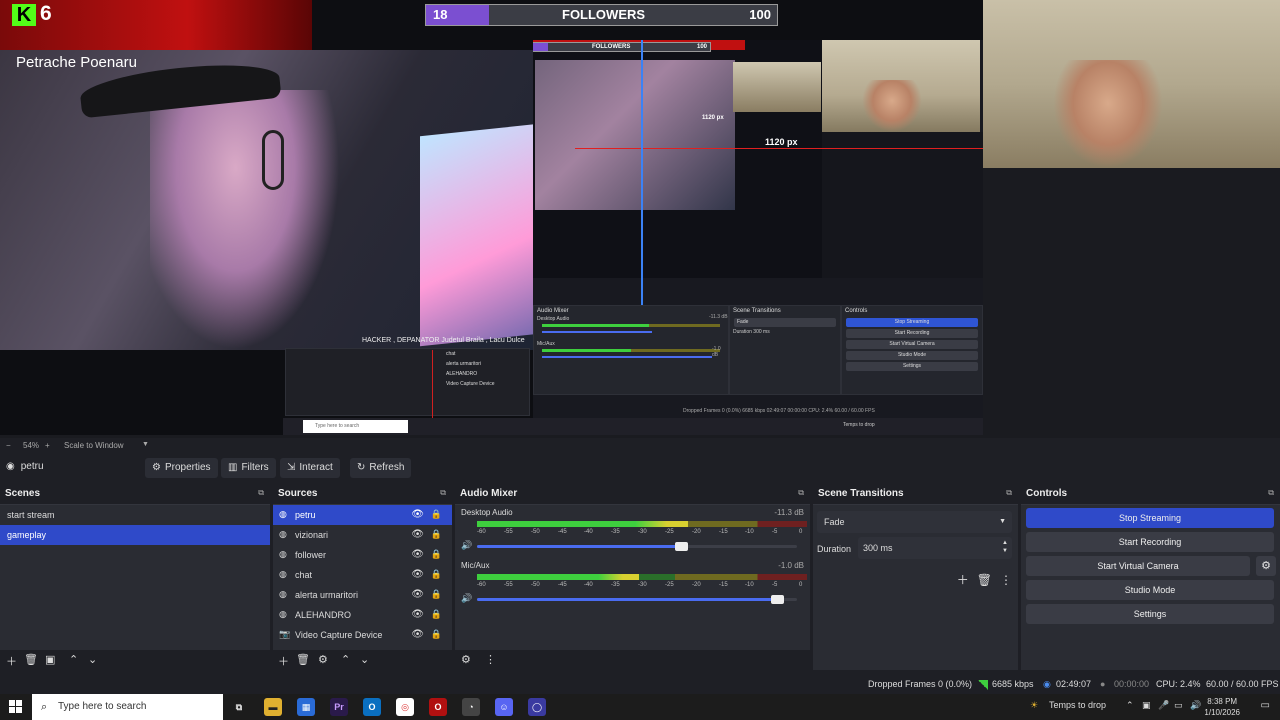 Image resolution: width=1280 pixels, height=720 pixels. Describe the element at coordinates (1034, 705) in the screenshot. I see `weather-icon: ☀` at that location.